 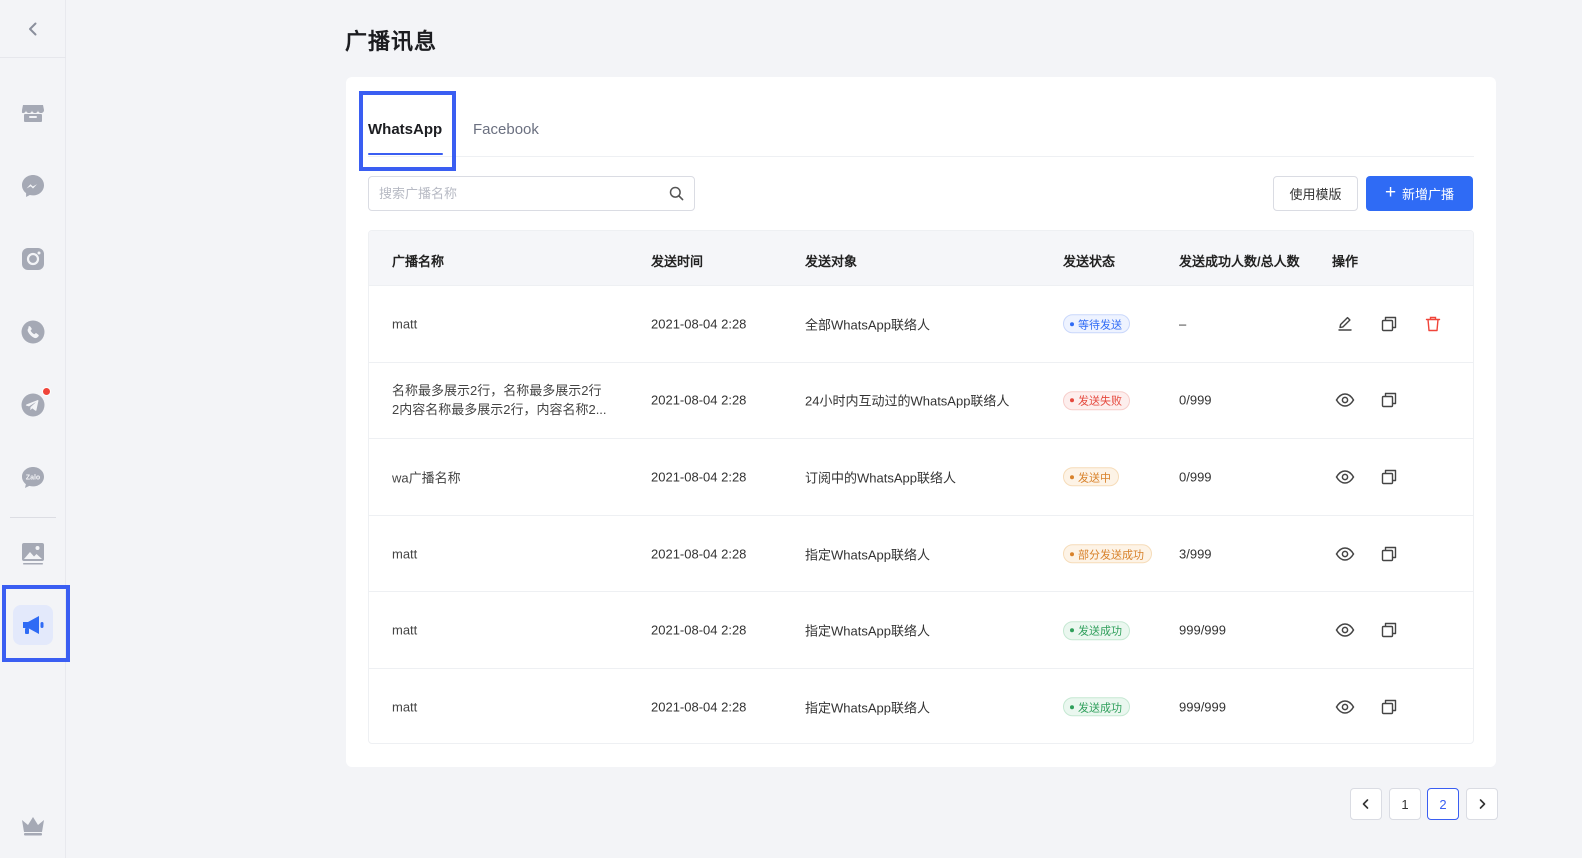 I want to click on header-time: 发送时间, so click(x=677, y=261).